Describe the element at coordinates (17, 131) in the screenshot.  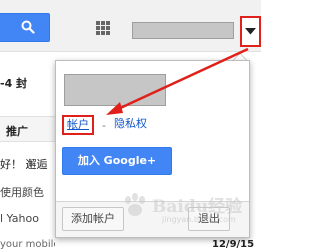
I see `tab-promotions: 推广` at that location.